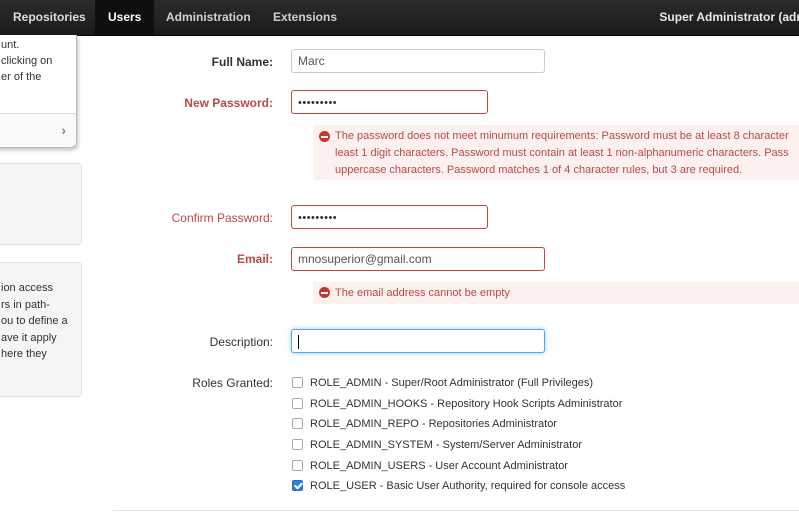 This screenshot has width=799, height=527. I want to click on help-line: ion access, so click(27, 288).